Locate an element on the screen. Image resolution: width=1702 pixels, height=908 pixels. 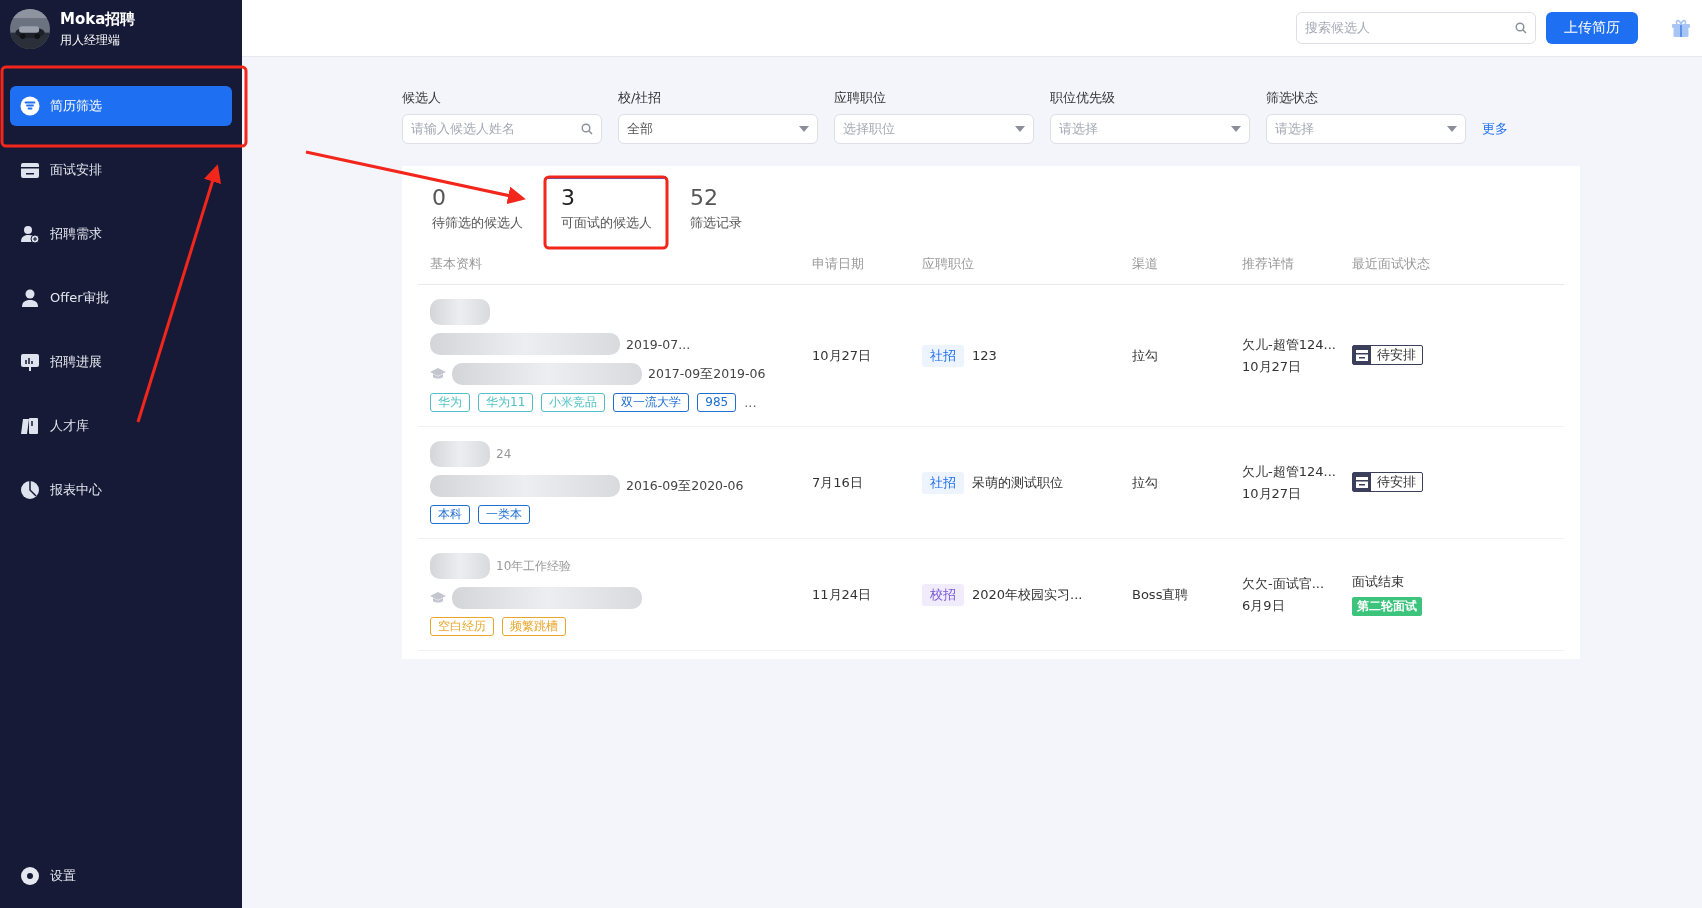
tag: 双一流大学 is located at coordinates (651, 402).